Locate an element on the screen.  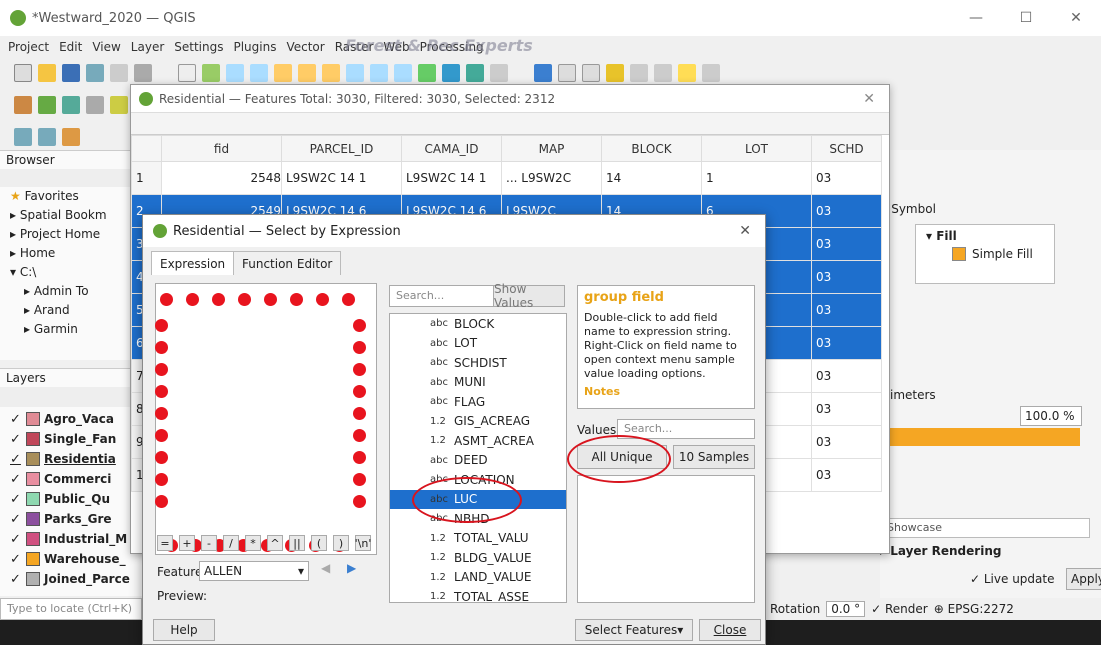
add-raster-icon is located at coordinates (71, 105).